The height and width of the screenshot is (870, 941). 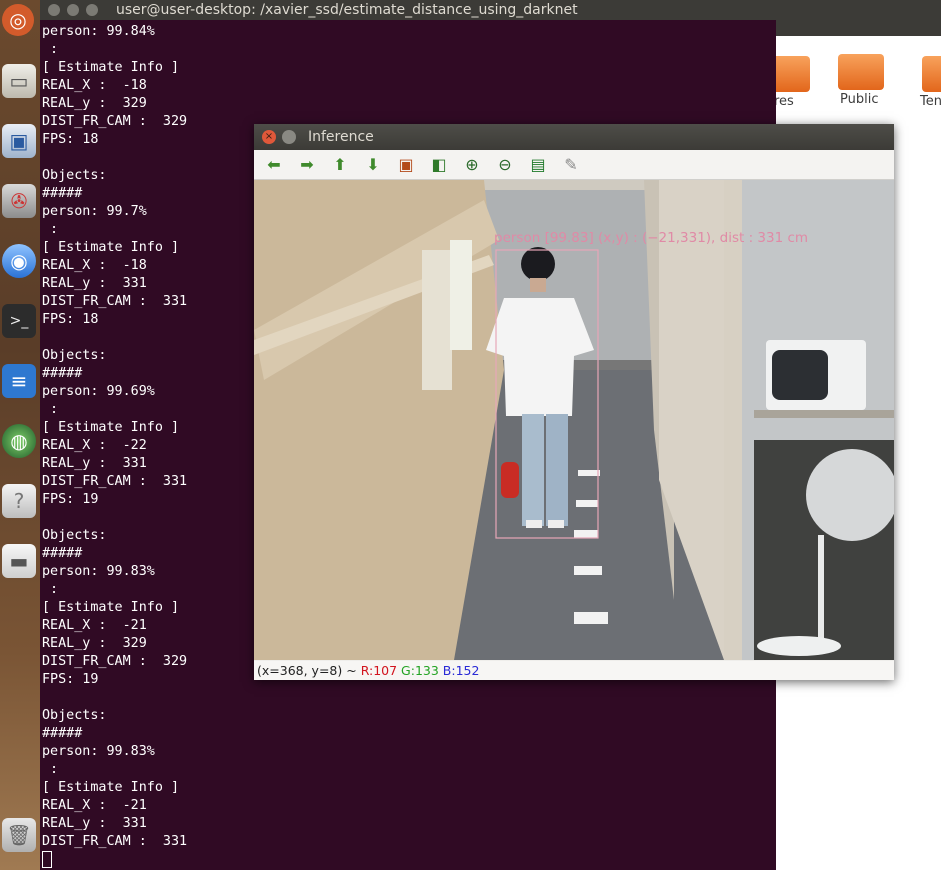 What do you see at coordinates (18, 20) in the screenshot?
I see `ubuntu-logo-icon: ◎` at bounding box center [18, 20].